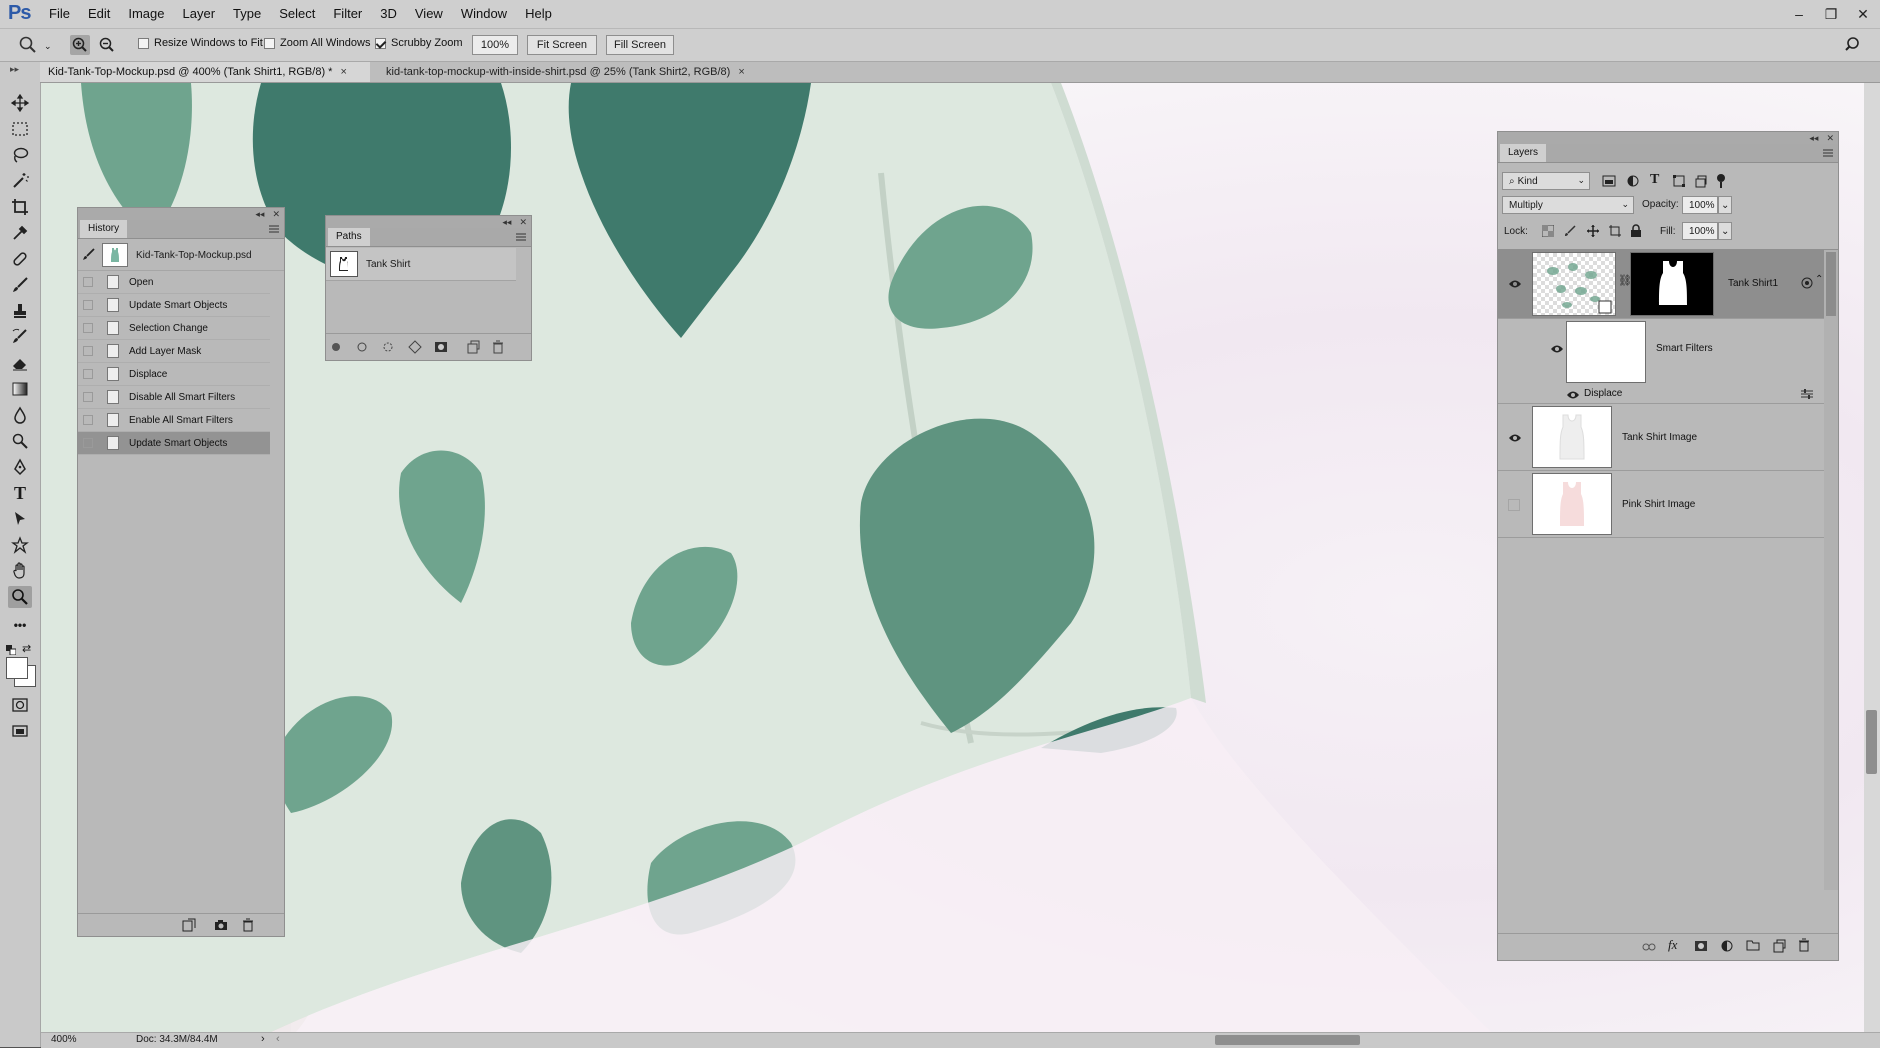 The width and height of the screenshot is (1880, 1048). I want to click on status-menu-arrow-icon: ›, so click(263, 1039).